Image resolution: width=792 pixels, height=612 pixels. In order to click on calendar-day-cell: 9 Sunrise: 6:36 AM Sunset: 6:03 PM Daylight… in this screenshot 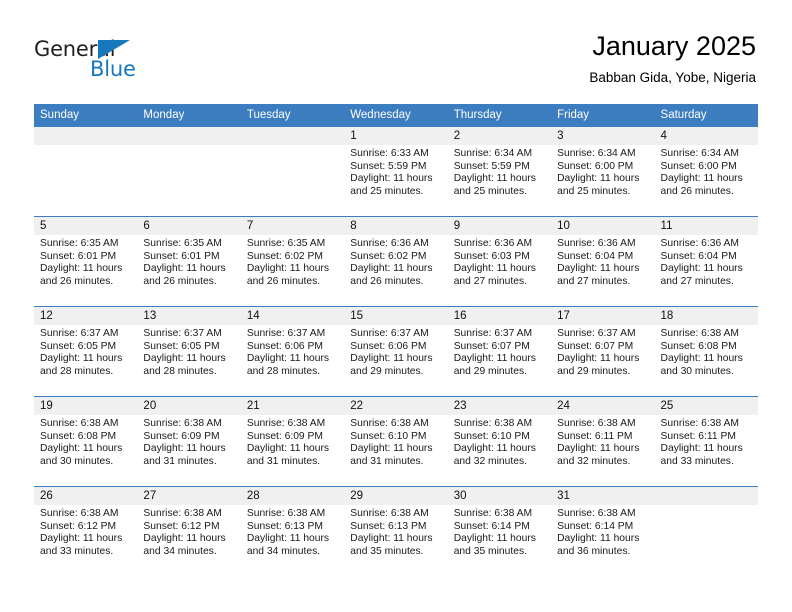, I will do `click(499, 261)`.